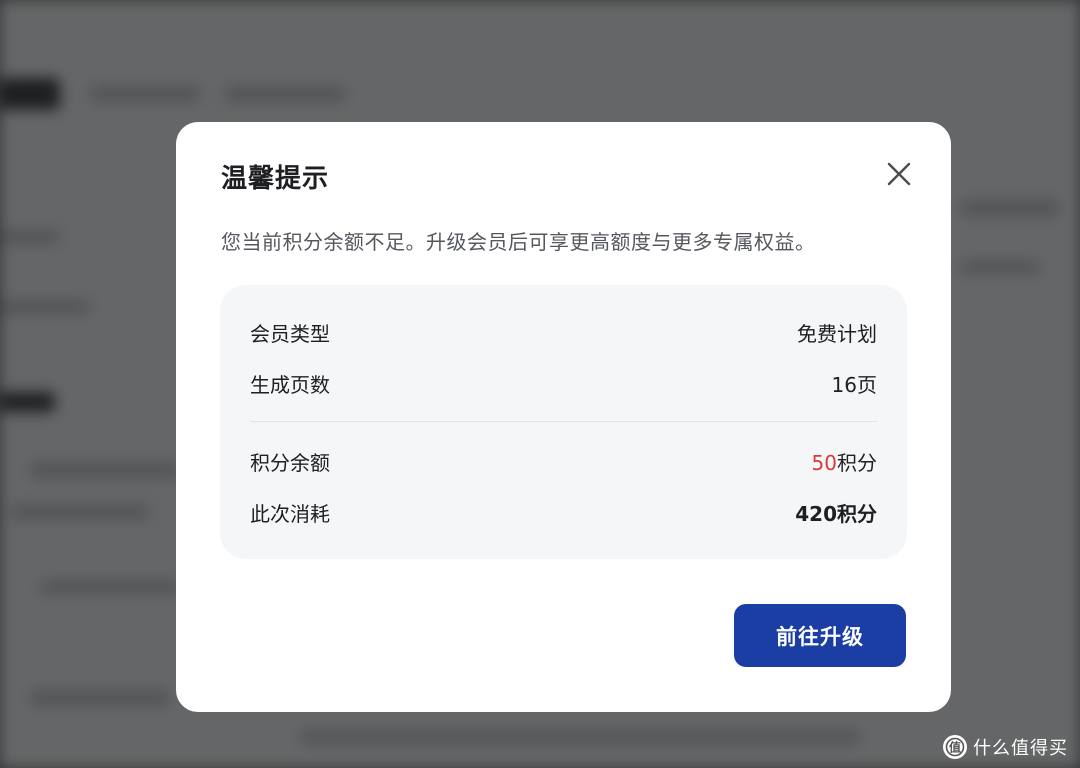 This screenshot has height=768, width=1080. I want to click on points-balance-value: 50积分, so click(844, 461).